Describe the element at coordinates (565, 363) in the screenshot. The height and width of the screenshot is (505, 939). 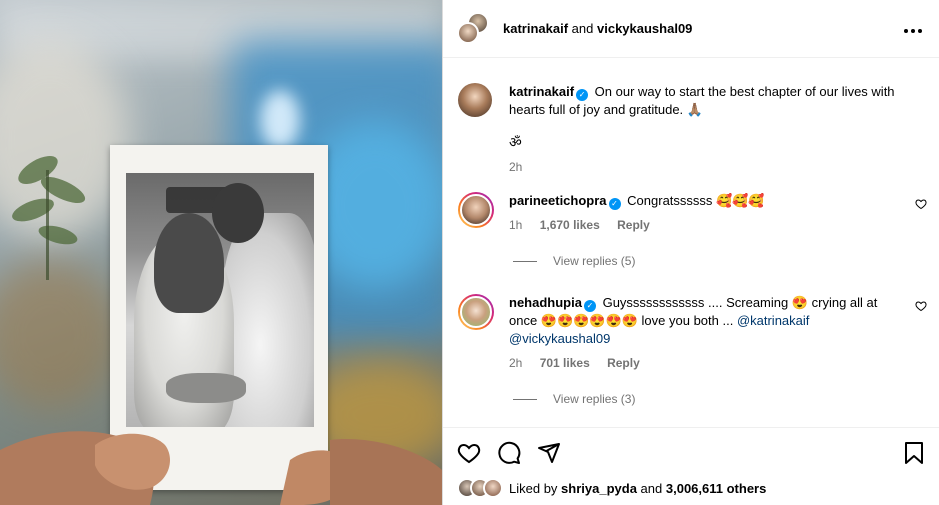
I see `comment-likes: 701 likes` at that location.